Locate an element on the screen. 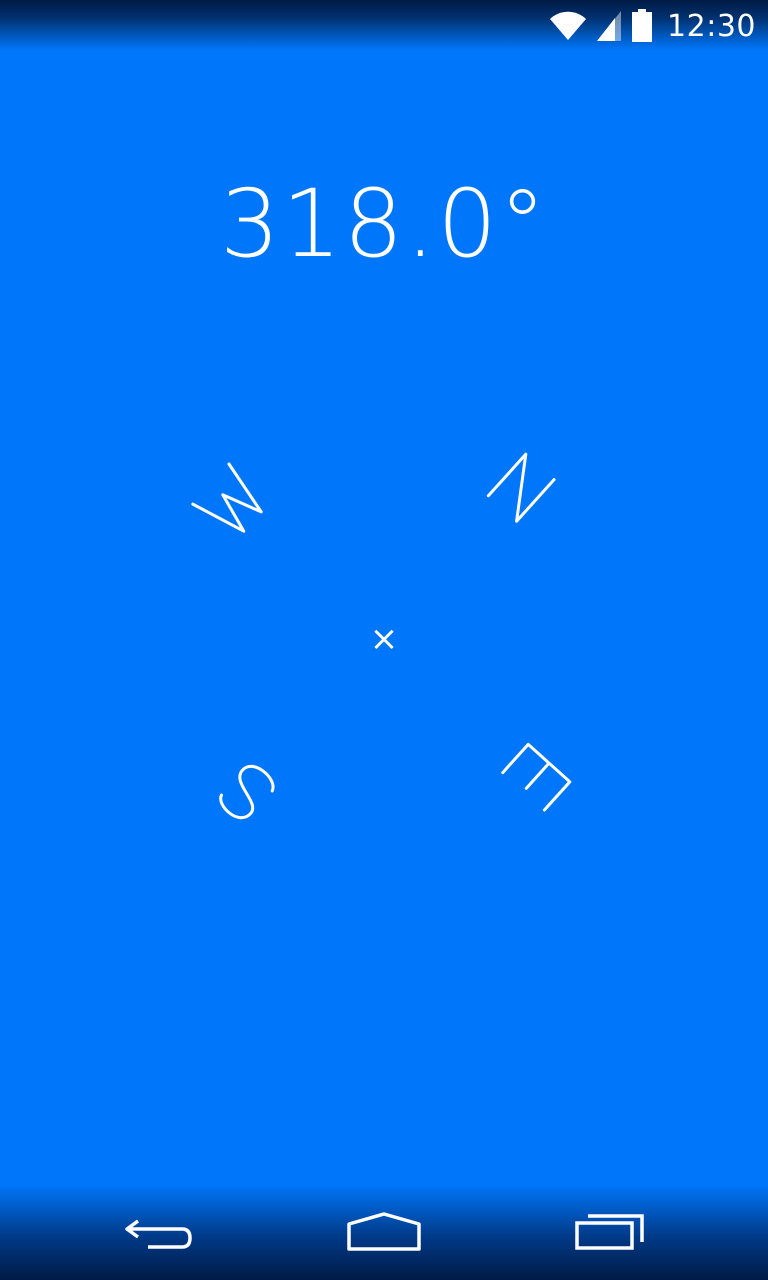 The image size is (768, 1280). navigation-bar is located at coordinates (384, 1232).